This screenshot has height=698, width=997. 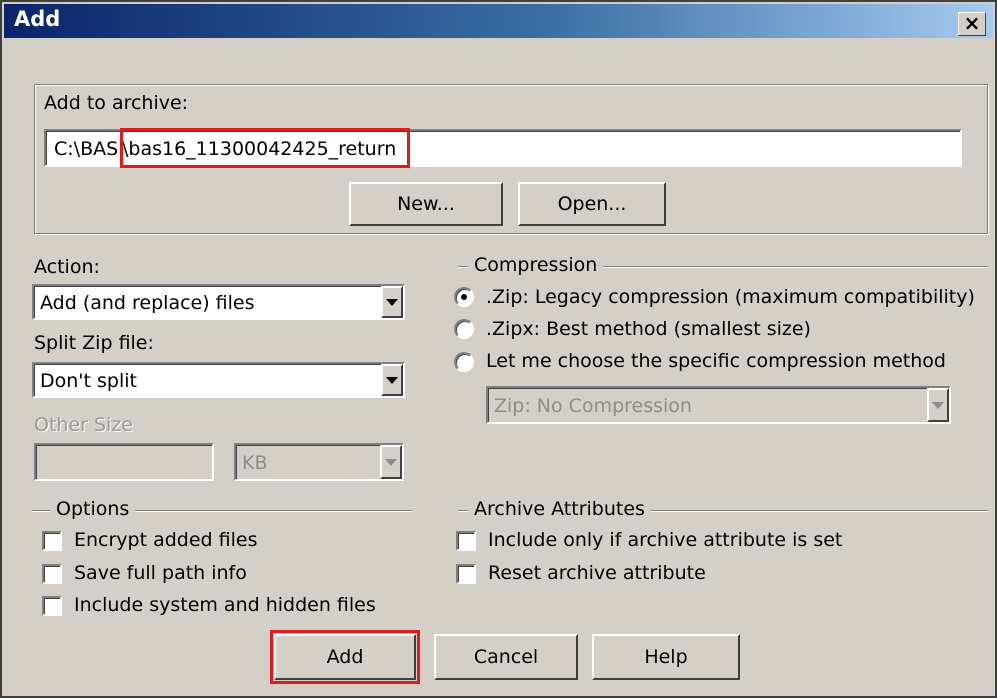 What do you see at coordinates (116, 103) in the screenshot?
I see `add-to-archive-label: Add to archive:` at bounding box center [116, 103].